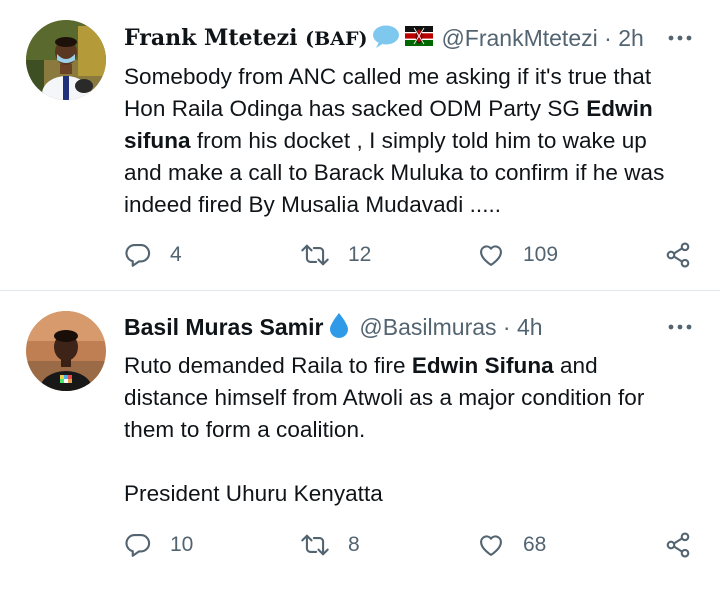 The height and width of the screenshot is (598, 720). What do you see at coordinates (153, 255) in the screenshot?
I see `reply-button: 4` at bounding box center [153, 255].